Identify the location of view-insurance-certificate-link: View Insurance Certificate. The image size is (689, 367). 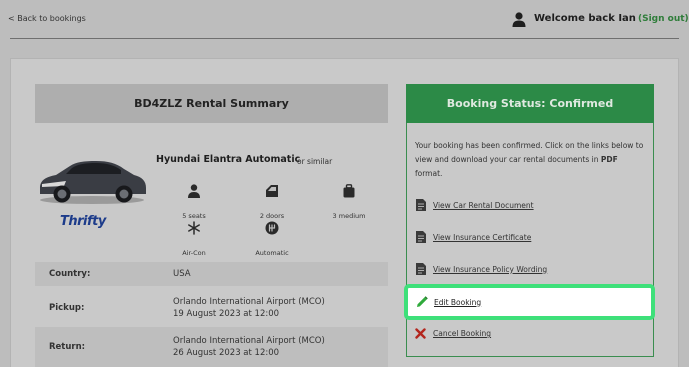
(473, 237).